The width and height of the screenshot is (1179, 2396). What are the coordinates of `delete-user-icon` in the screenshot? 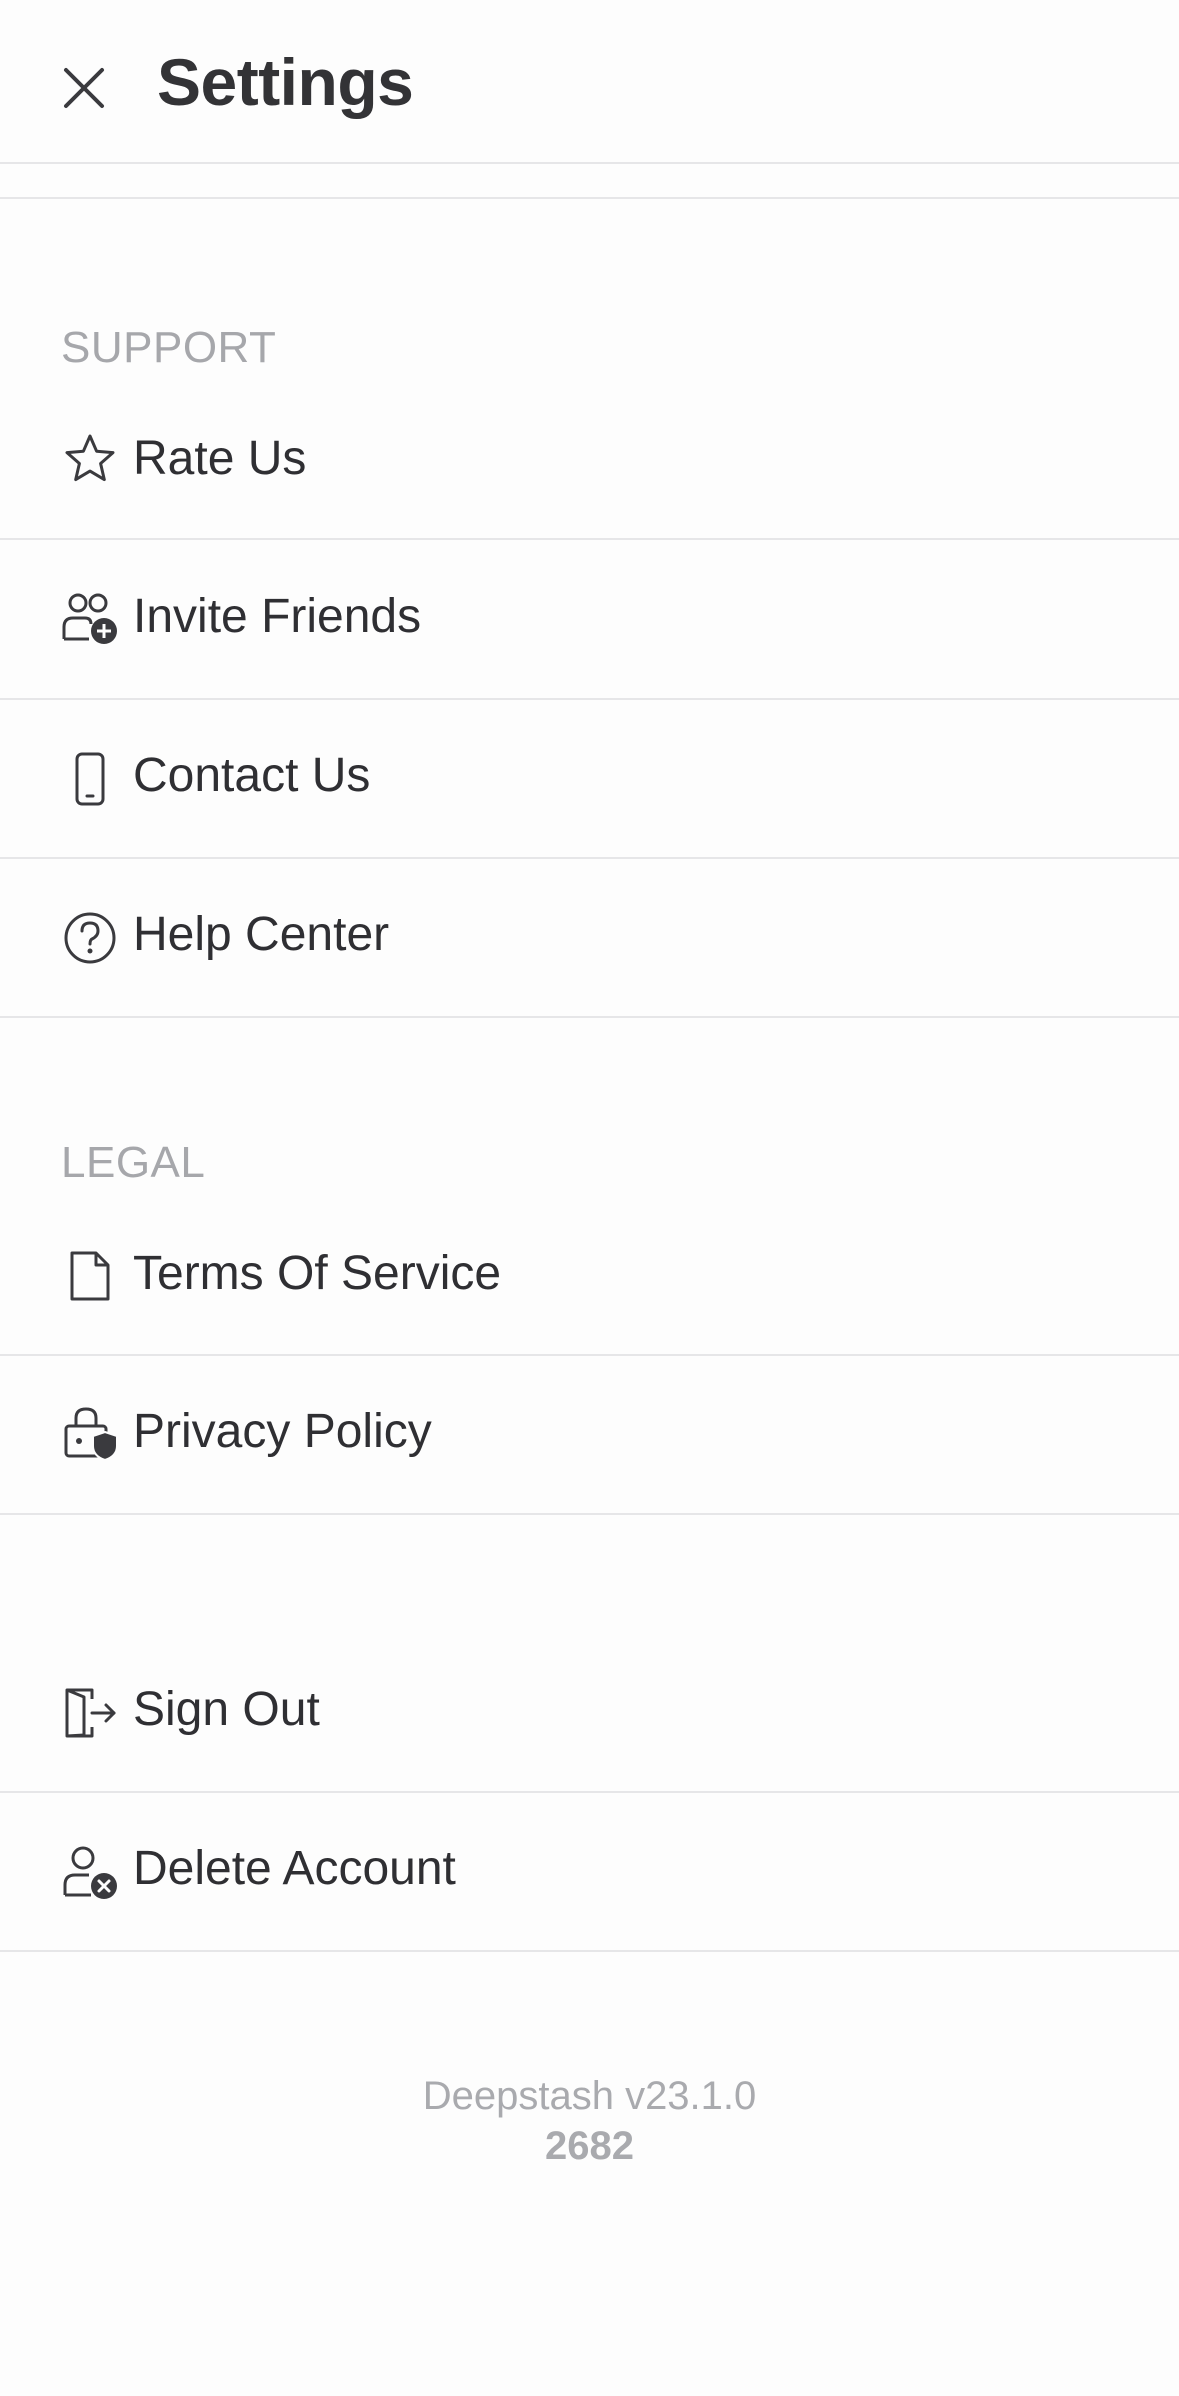 It's located at (90, 1872).